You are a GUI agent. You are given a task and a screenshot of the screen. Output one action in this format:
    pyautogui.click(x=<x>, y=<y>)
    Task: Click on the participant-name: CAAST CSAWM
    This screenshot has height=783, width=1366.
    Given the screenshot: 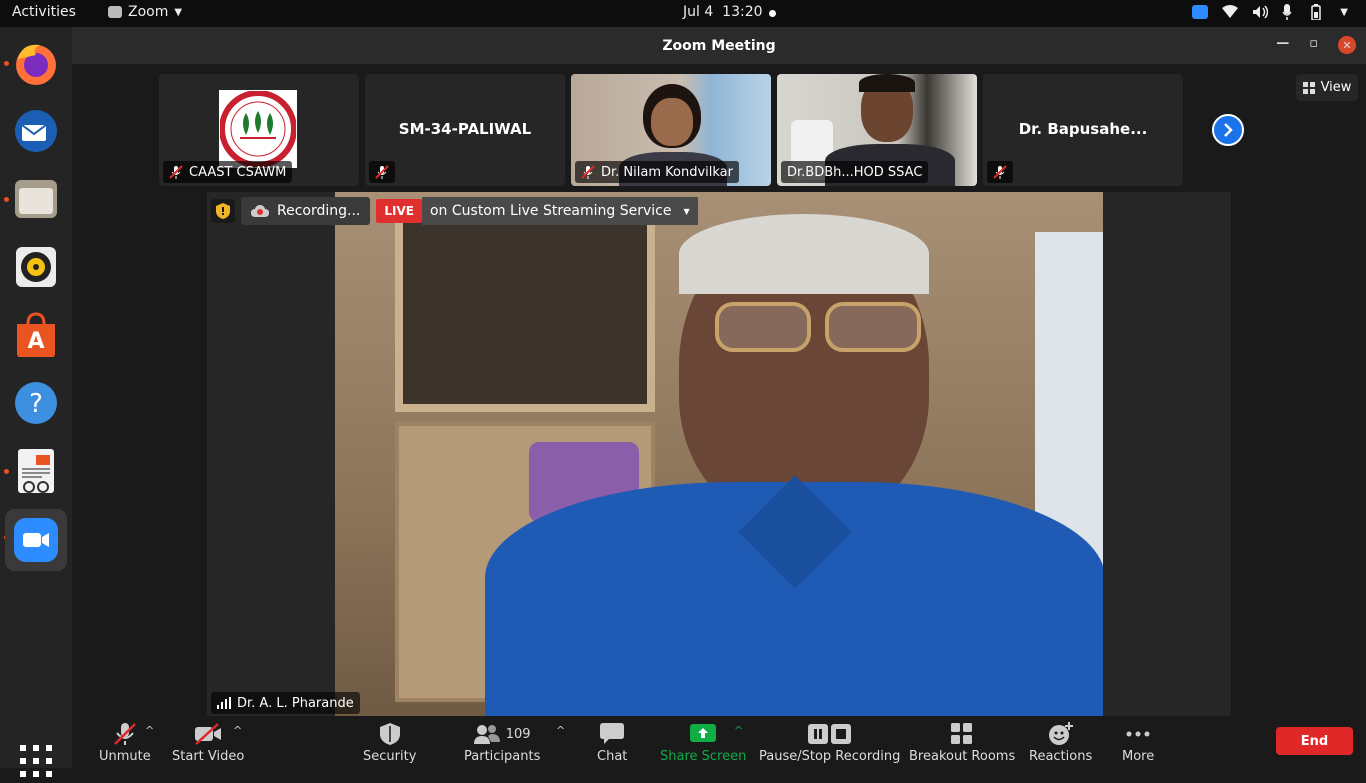 What is the action you would take?
    pyautogui.click(x=238, y=172)
    